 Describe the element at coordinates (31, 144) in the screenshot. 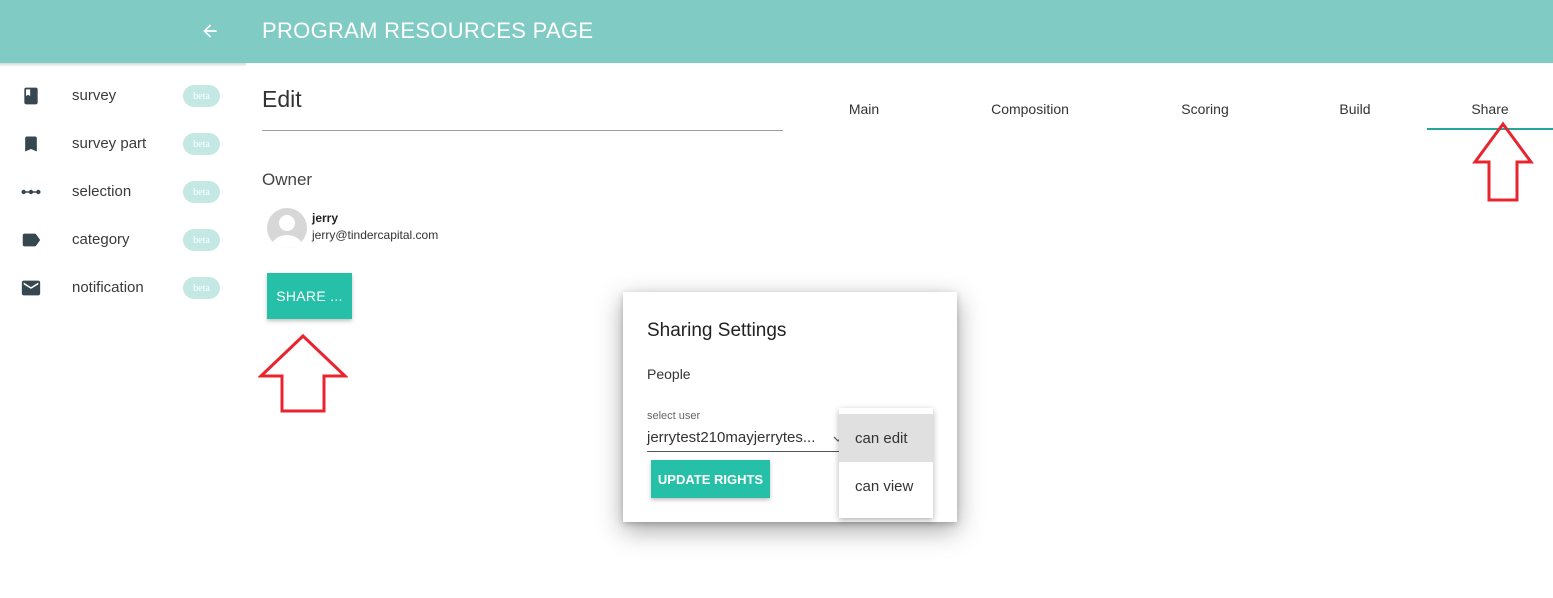

I see `bookmark-icon` at that location.